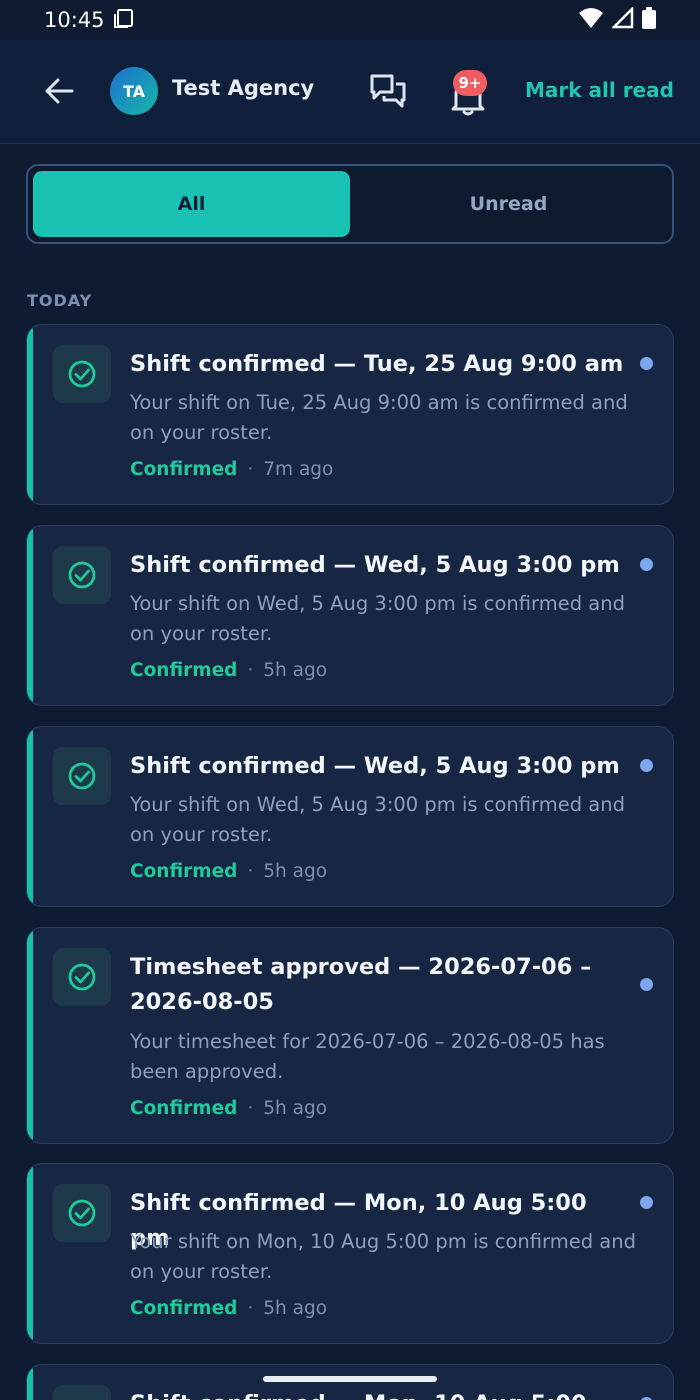 The image size is (700, 1400). I want to click on avatar-initials: TA, so click(134, 91).